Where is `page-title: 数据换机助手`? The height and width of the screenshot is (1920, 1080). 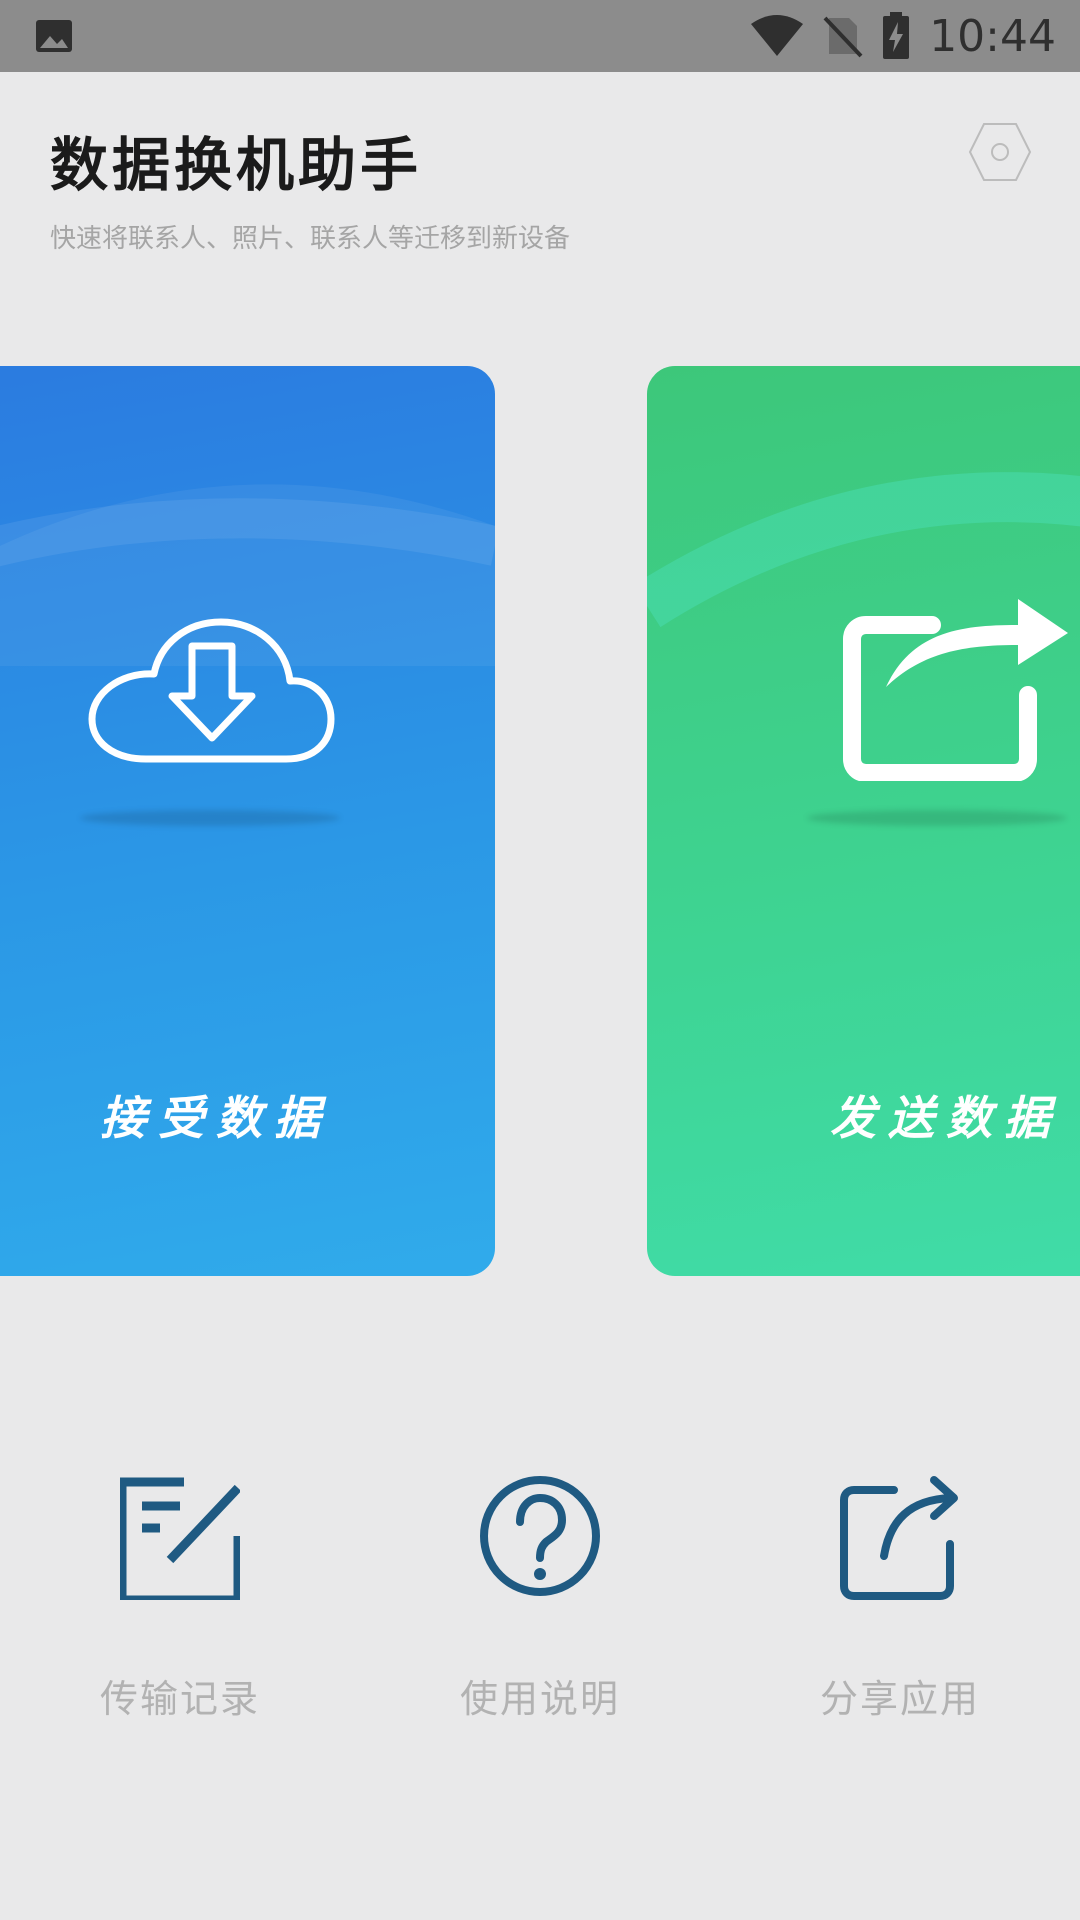 page-title: 数据换机助手 is located at coordinates (236, 165).